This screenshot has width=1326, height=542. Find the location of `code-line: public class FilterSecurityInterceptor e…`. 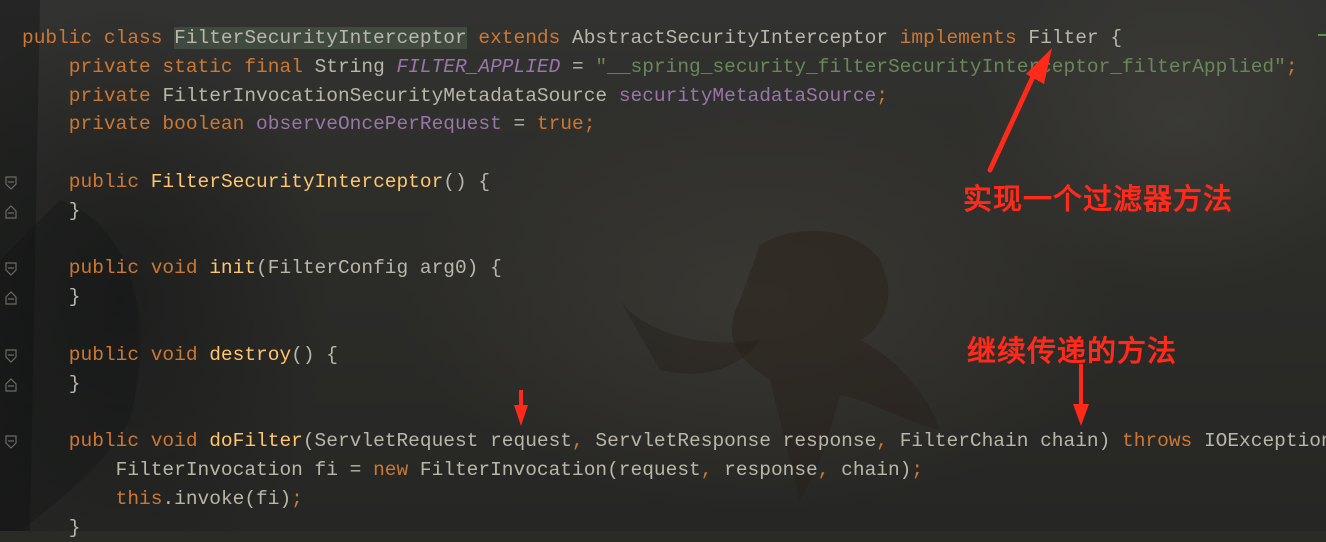

code-line: public class FilterSecurityInterceptor e… is located at coordinates (674, 38).